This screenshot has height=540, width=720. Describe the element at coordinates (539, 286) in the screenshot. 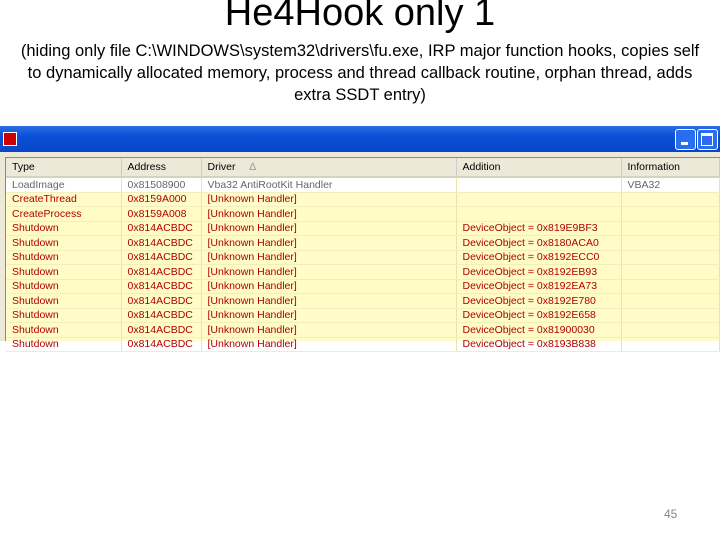

I see `cell-addition: DeviceObject = 0x8192EA73` at that location.